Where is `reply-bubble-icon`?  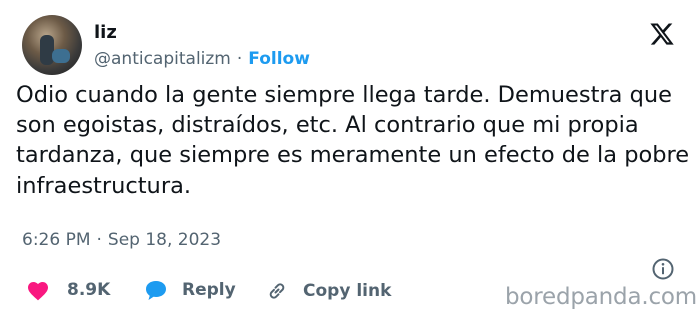
reply-bubble-icon is located at coordinates (156, 290).